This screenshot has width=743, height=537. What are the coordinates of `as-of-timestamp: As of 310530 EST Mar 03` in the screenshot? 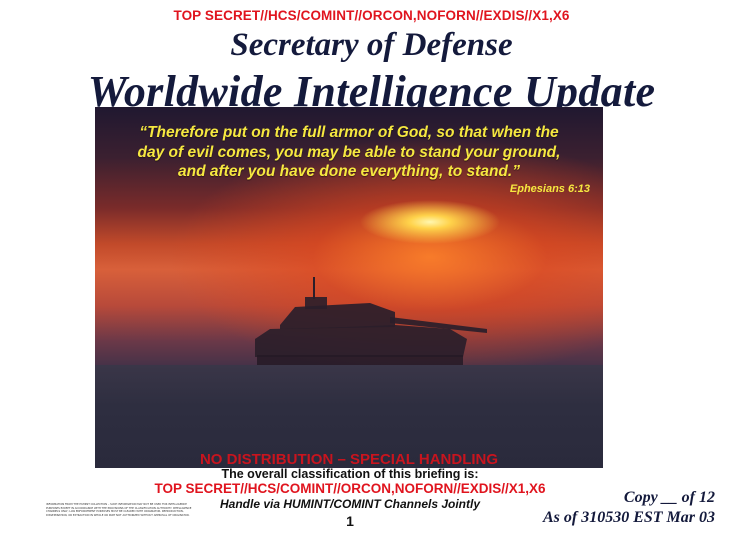 It's located at (628, 517).